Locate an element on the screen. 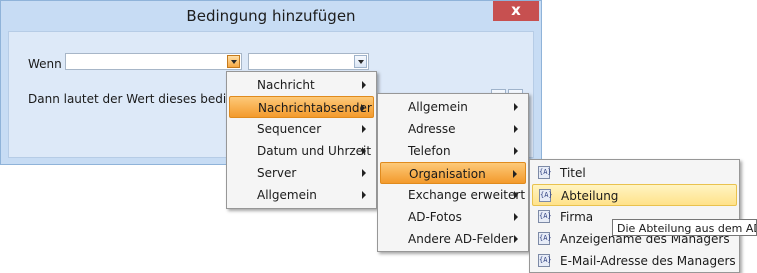  menu-item-ad-fotos: AD-Fotos is located at coordinates (453, 217).